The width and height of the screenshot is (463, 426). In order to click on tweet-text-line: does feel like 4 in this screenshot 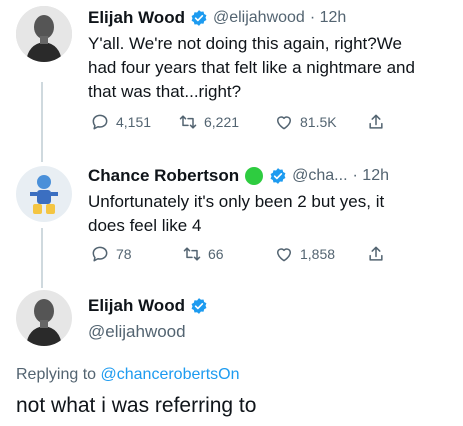, I will do `click(145, 225)`.